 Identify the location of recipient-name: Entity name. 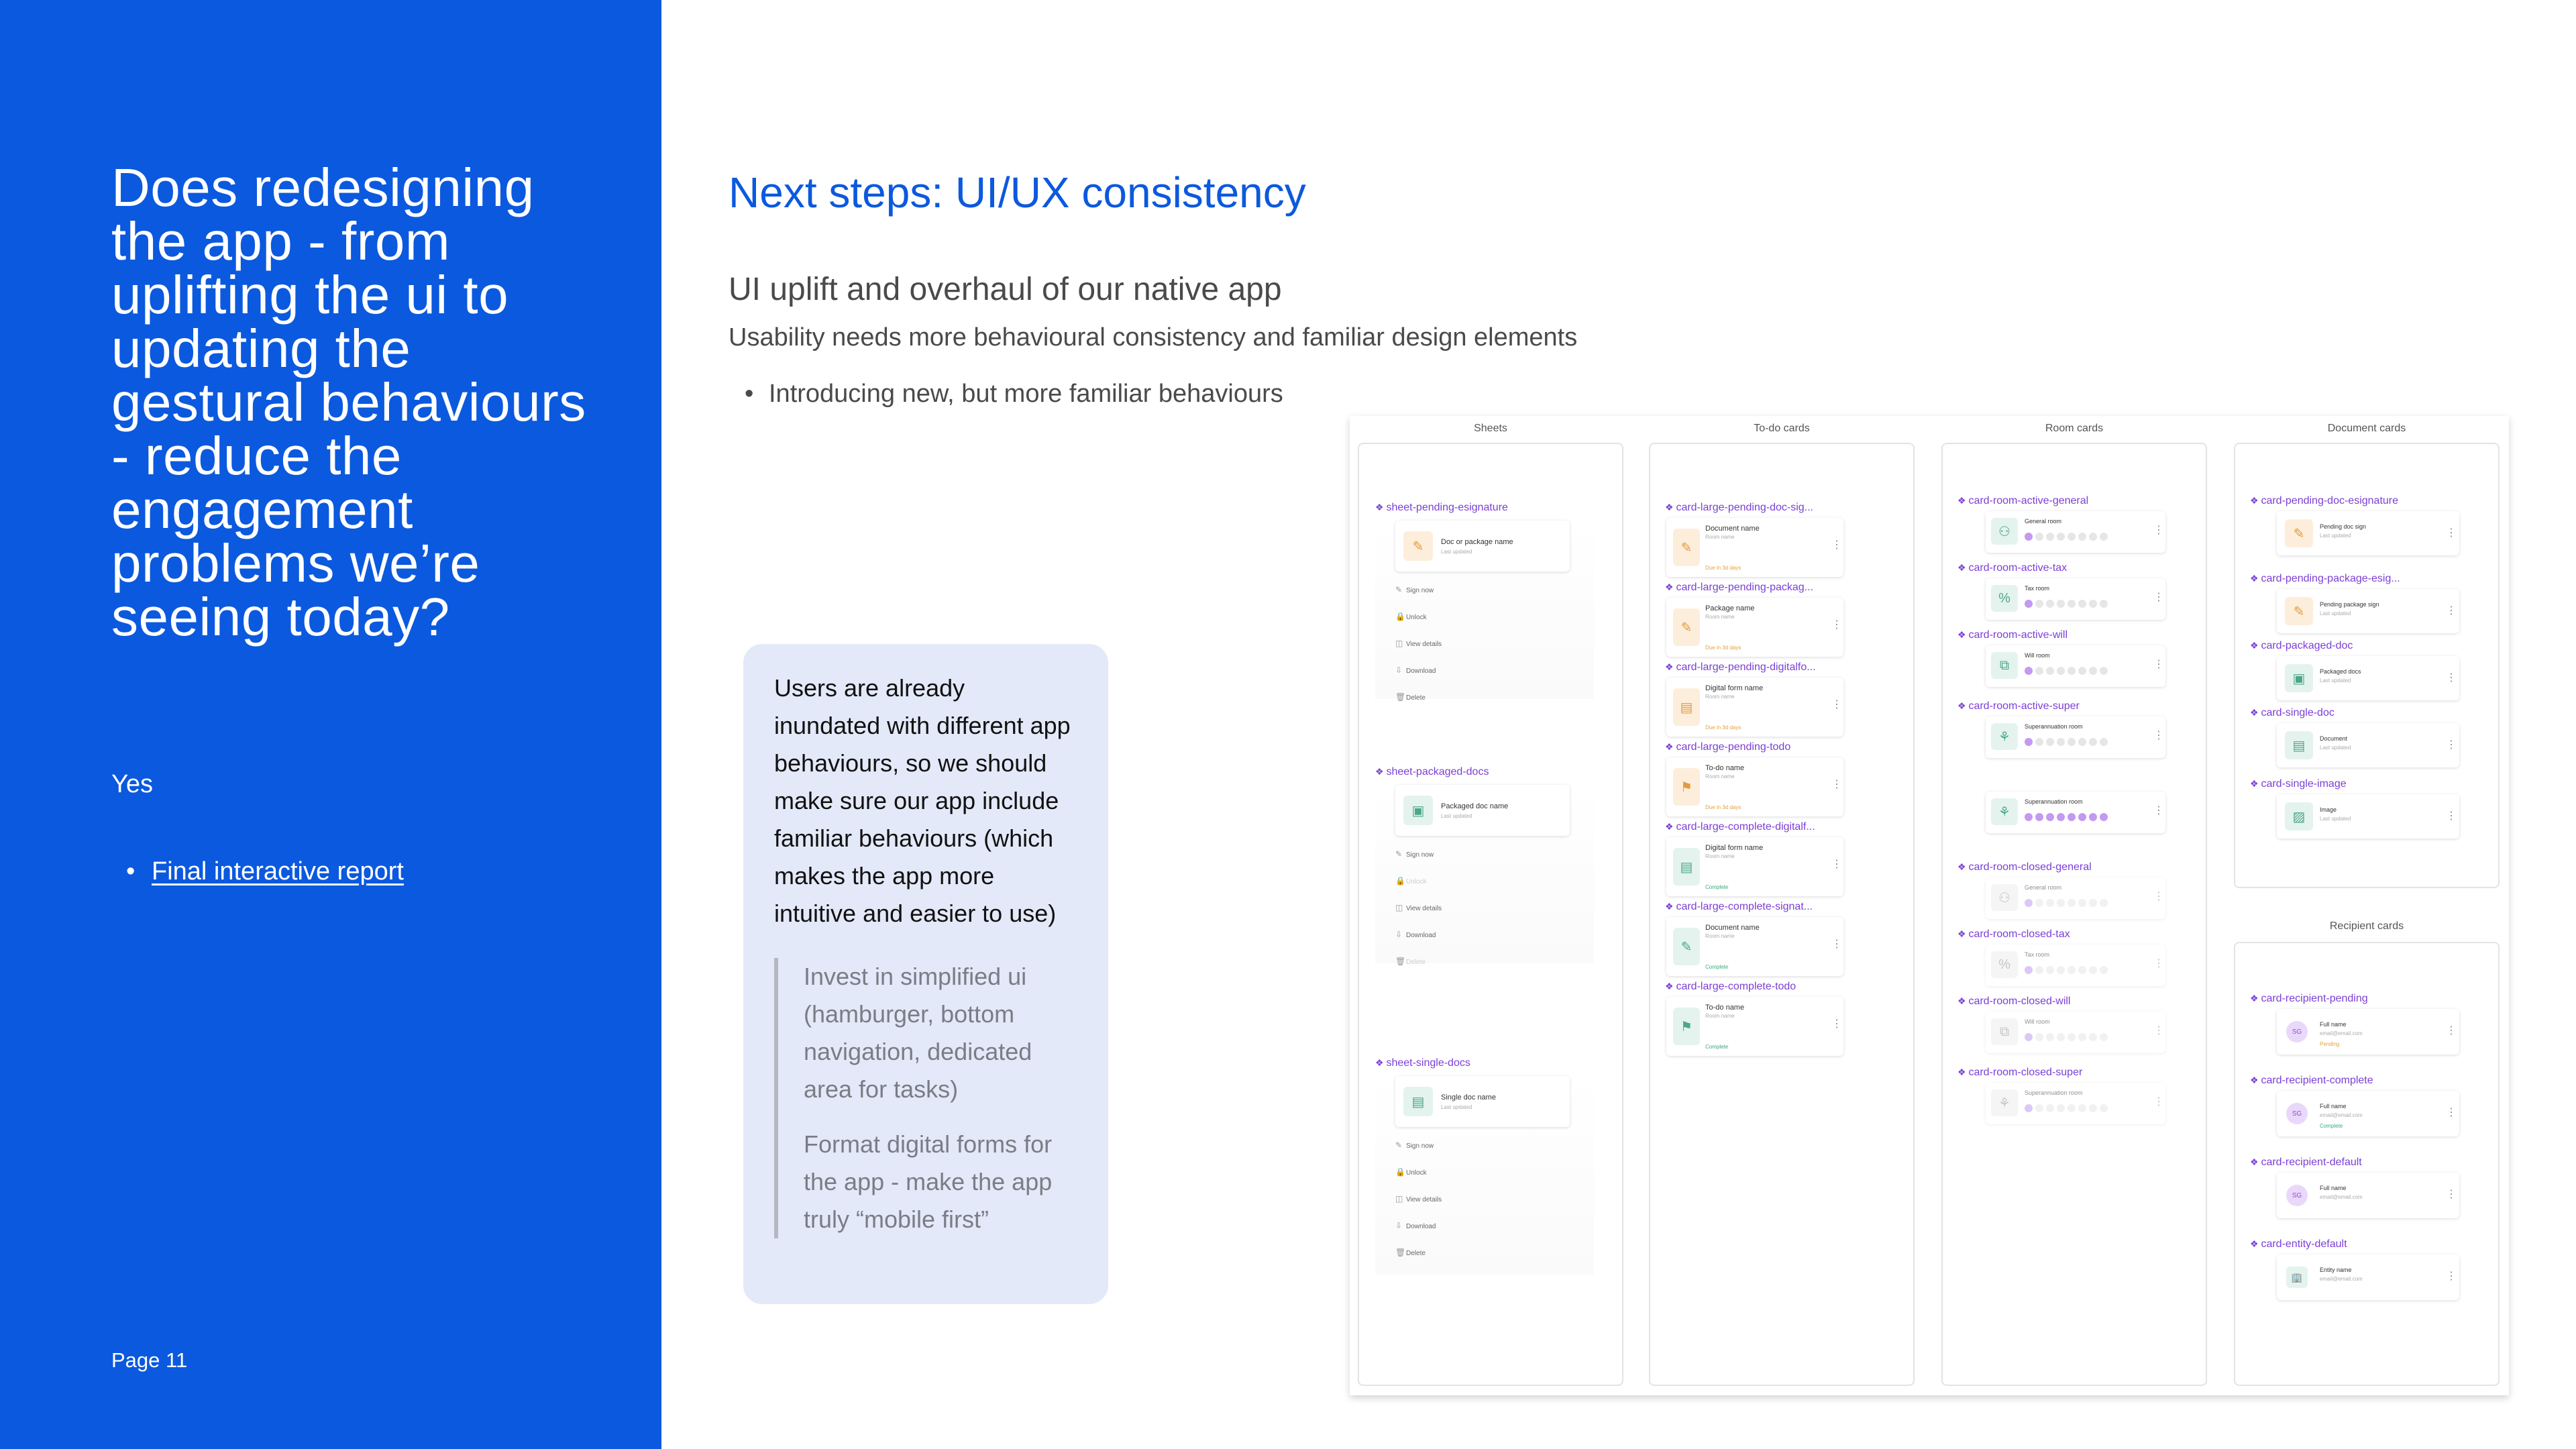
(2336, 1270).